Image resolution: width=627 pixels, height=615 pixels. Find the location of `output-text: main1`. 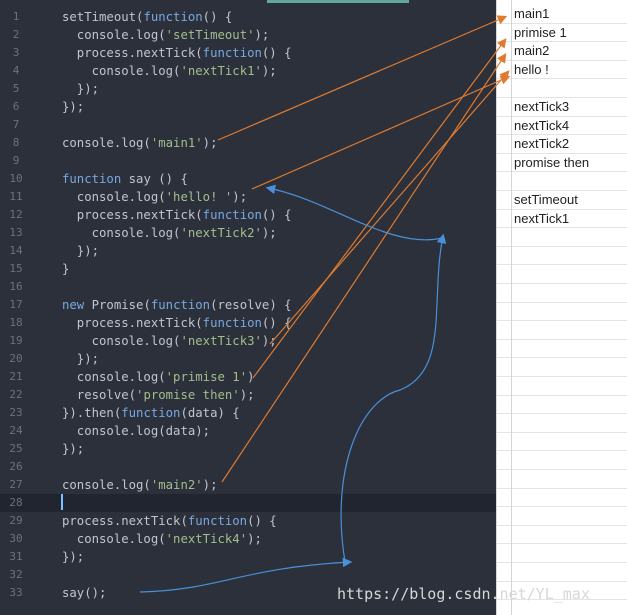

output-text: main1 is located at coordinates (532, 13).